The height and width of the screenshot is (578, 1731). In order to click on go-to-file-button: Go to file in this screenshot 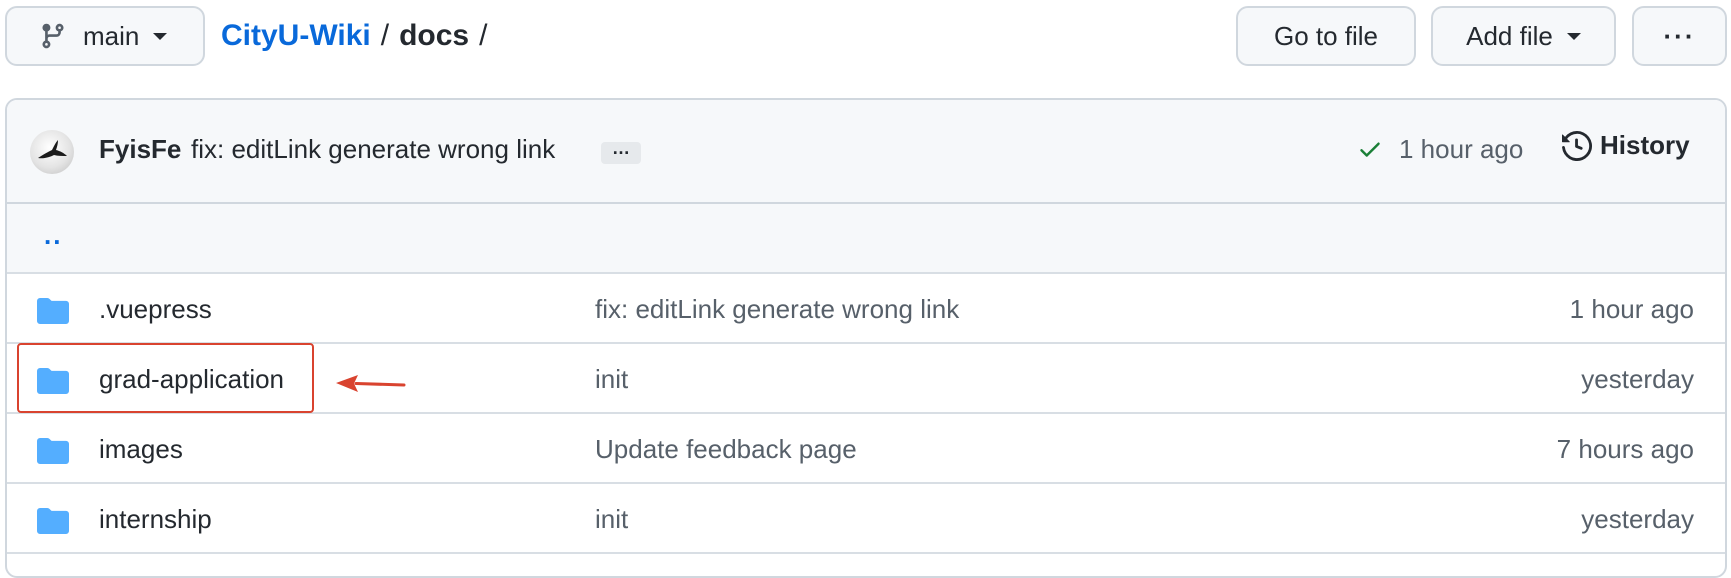, I will do `click(1326, 36)`.